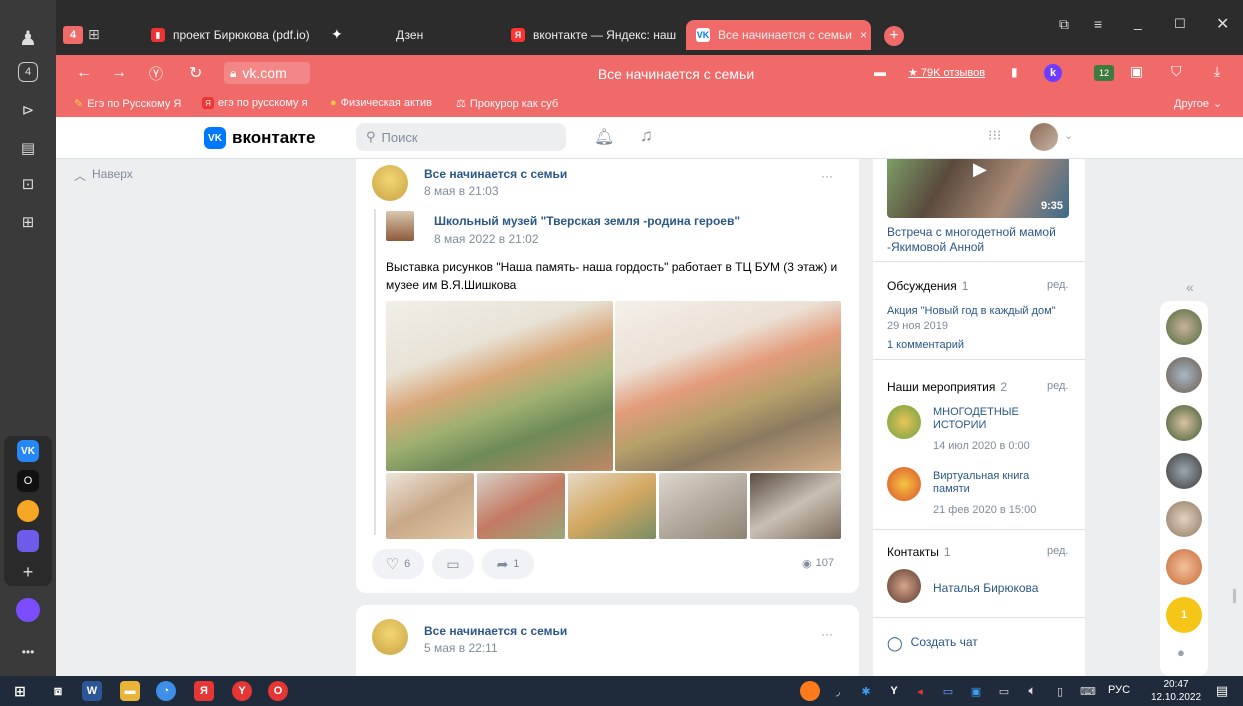 Image resolution: width=1243 pixels, height=706 pixels. I want to click on event-title: МНОГОДЕТНЫЕ ИСТОРИИ, so click(988, 419).